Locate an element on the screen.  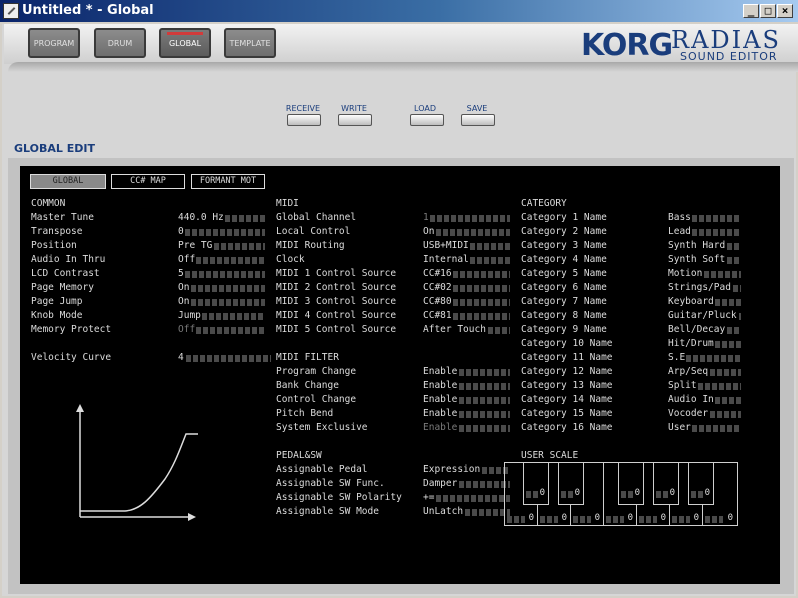
category-value: Audio In is located at coordinates (691, 399).